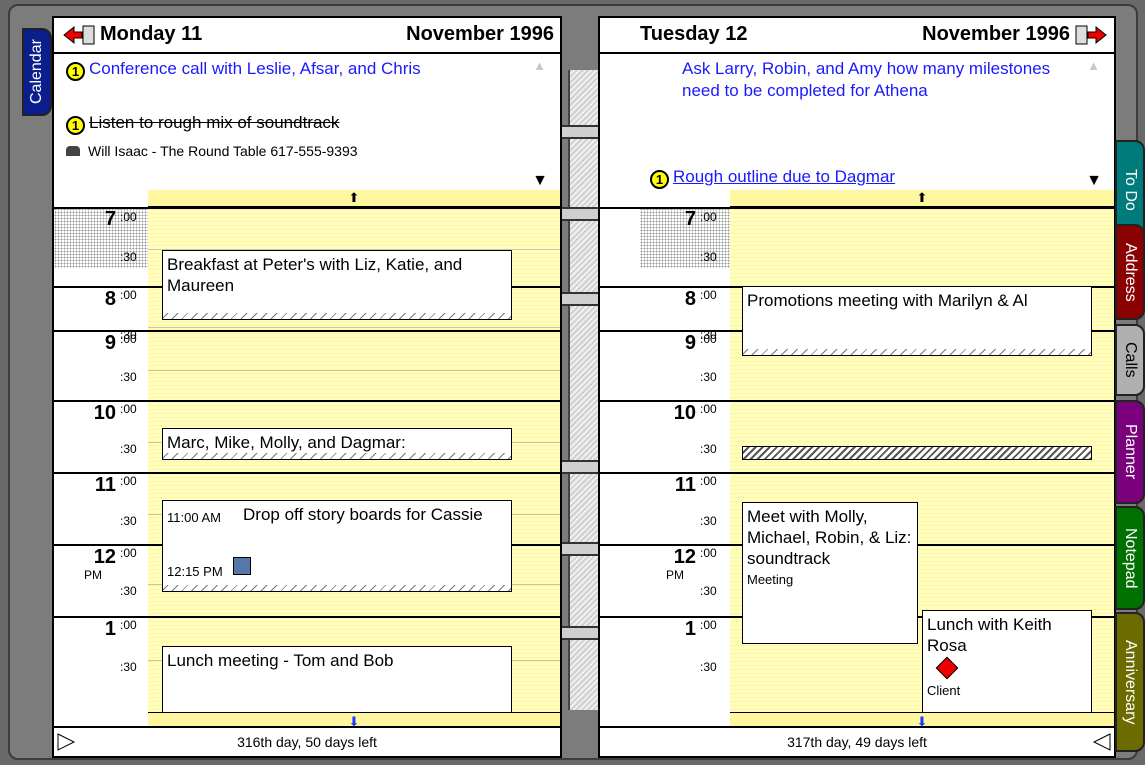 This screenshot has width=1145, height=765. Describe the element at coordinates (917, 453) in the screenshot. I see `tentative-block` at that location.